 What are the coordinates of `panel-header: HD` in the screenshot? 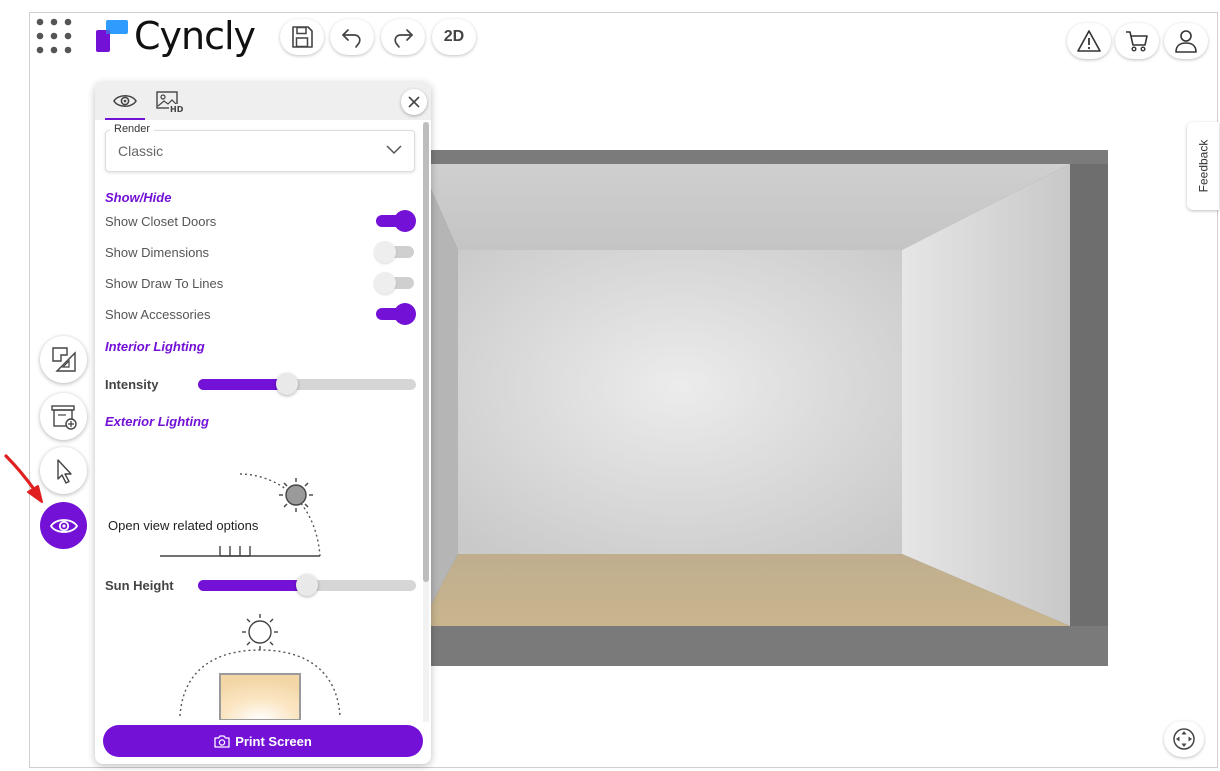 It's located at (263, 101).